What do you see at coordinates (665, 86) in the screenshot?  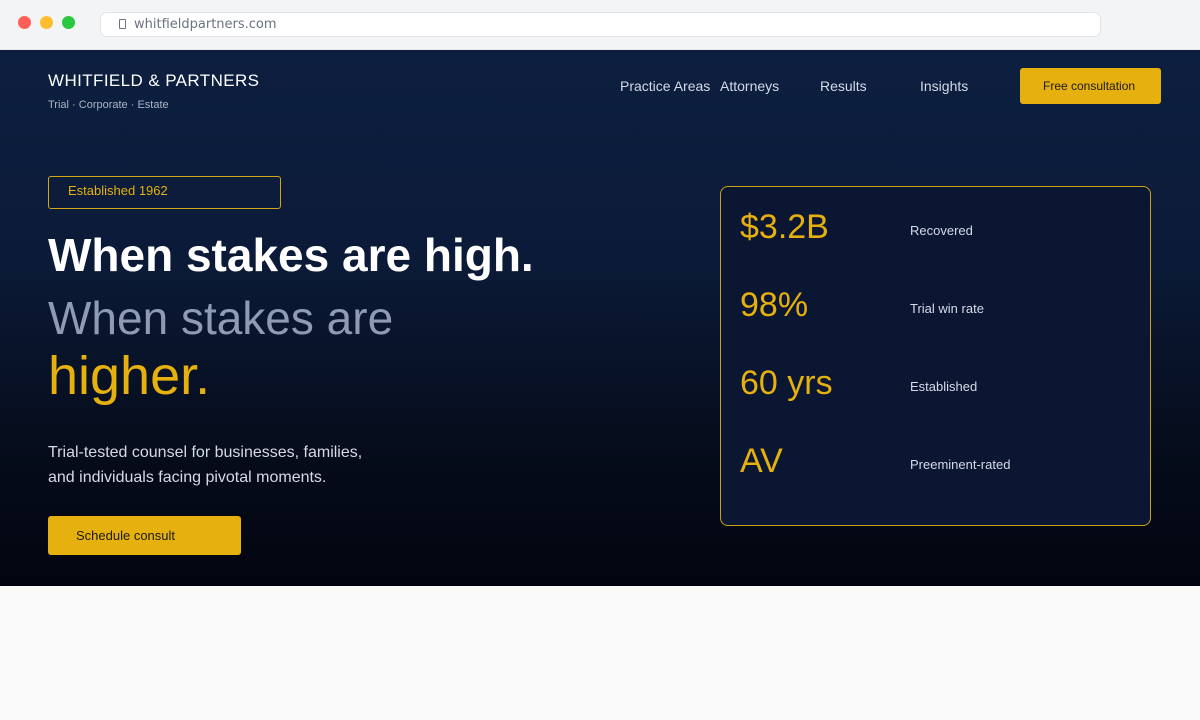 I see `nav-practice-areas: Practice Areas` at bounding box center [665, 86].